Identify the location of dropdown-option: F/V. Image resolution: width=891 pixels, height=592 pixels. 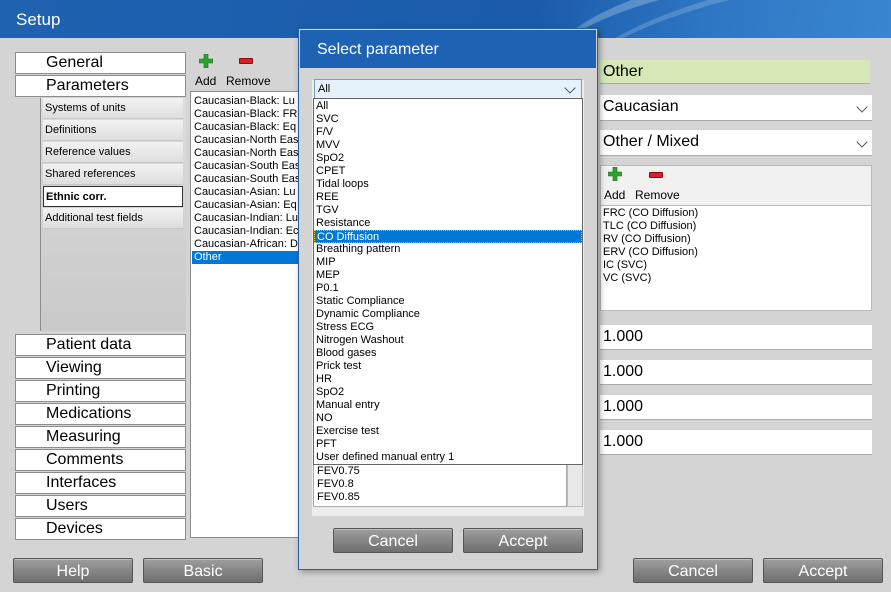
(448, 132).